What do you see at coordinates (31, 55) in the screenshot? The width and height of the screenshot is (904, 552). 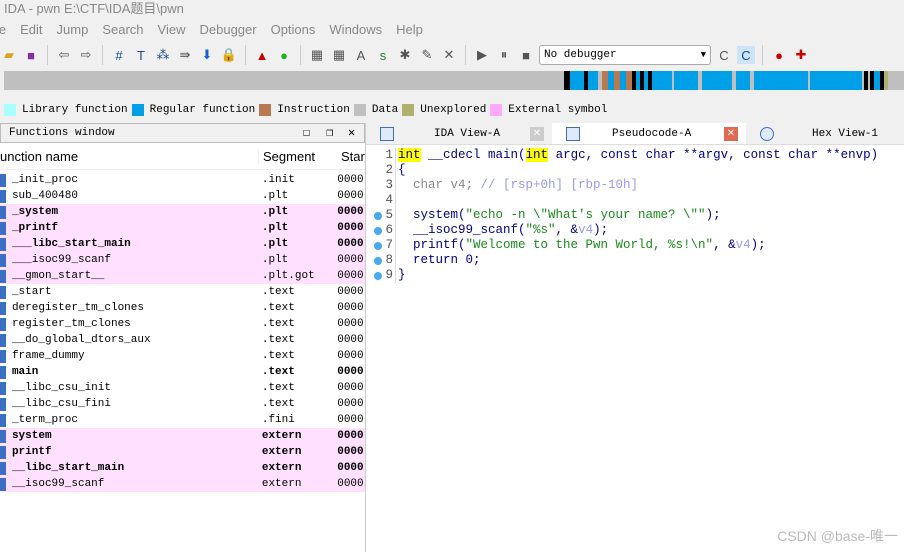 I see `save-icon: ■` at bounding box center [31, 55].